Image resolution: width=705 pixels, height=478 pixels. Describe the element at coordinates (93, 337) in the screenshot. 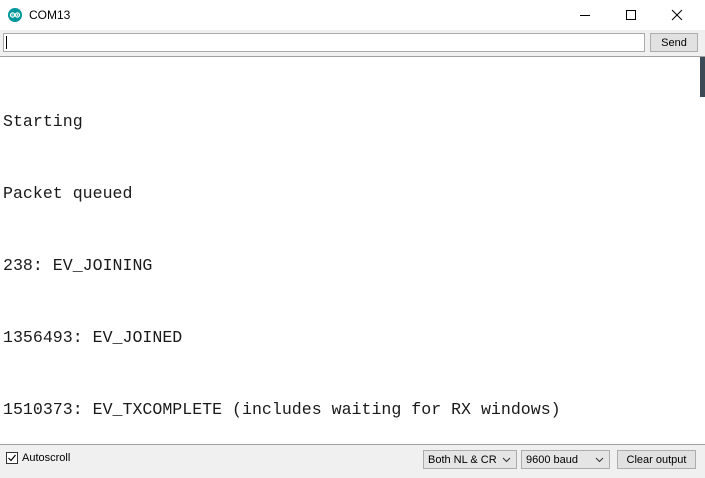

I see `output-line: 1356493: EV_JOINED` at that location.